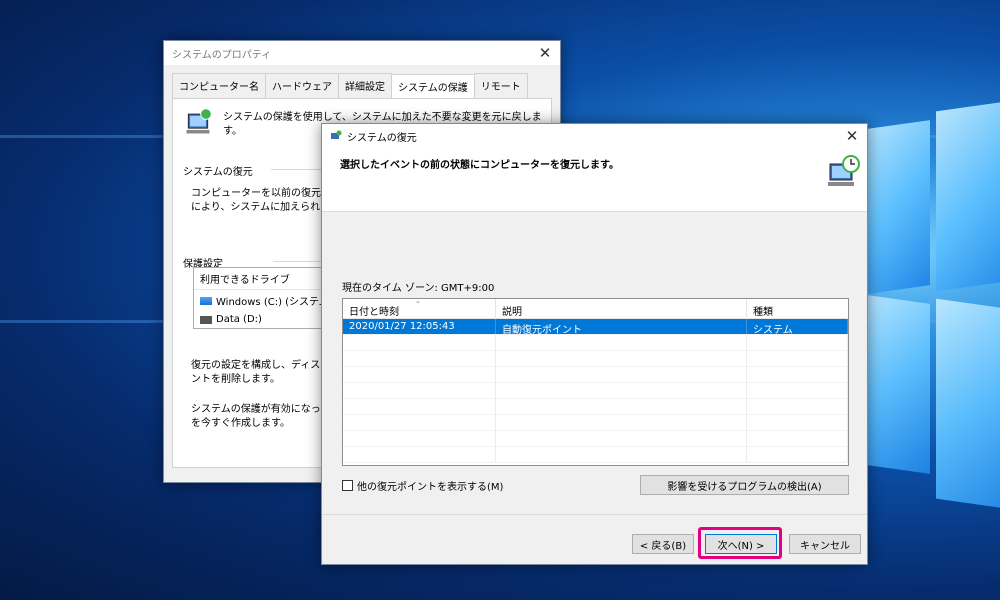 This screenshot has width=1000, height=600. I want to click on table-row: 2020/01/27 12:05:43 自動復元ポイント システム, so click(595, 327).